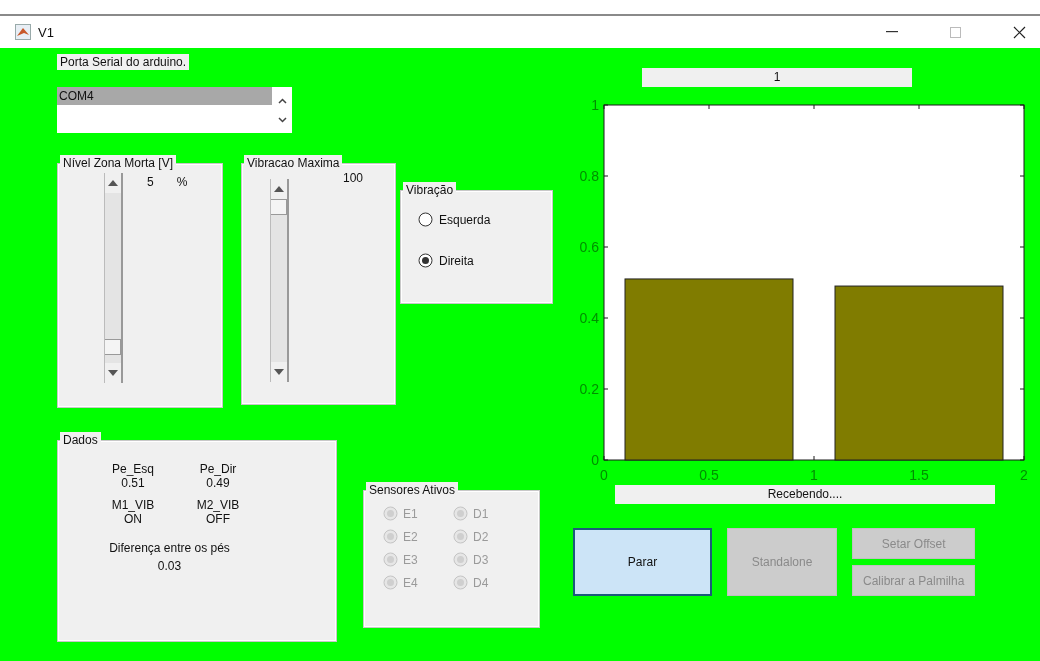 This screenshot has width=1040, height=661. What do you see at coordinates (46, 32) in the screenshot?
I see `window-title: V1` at bounding box center [46, 32].